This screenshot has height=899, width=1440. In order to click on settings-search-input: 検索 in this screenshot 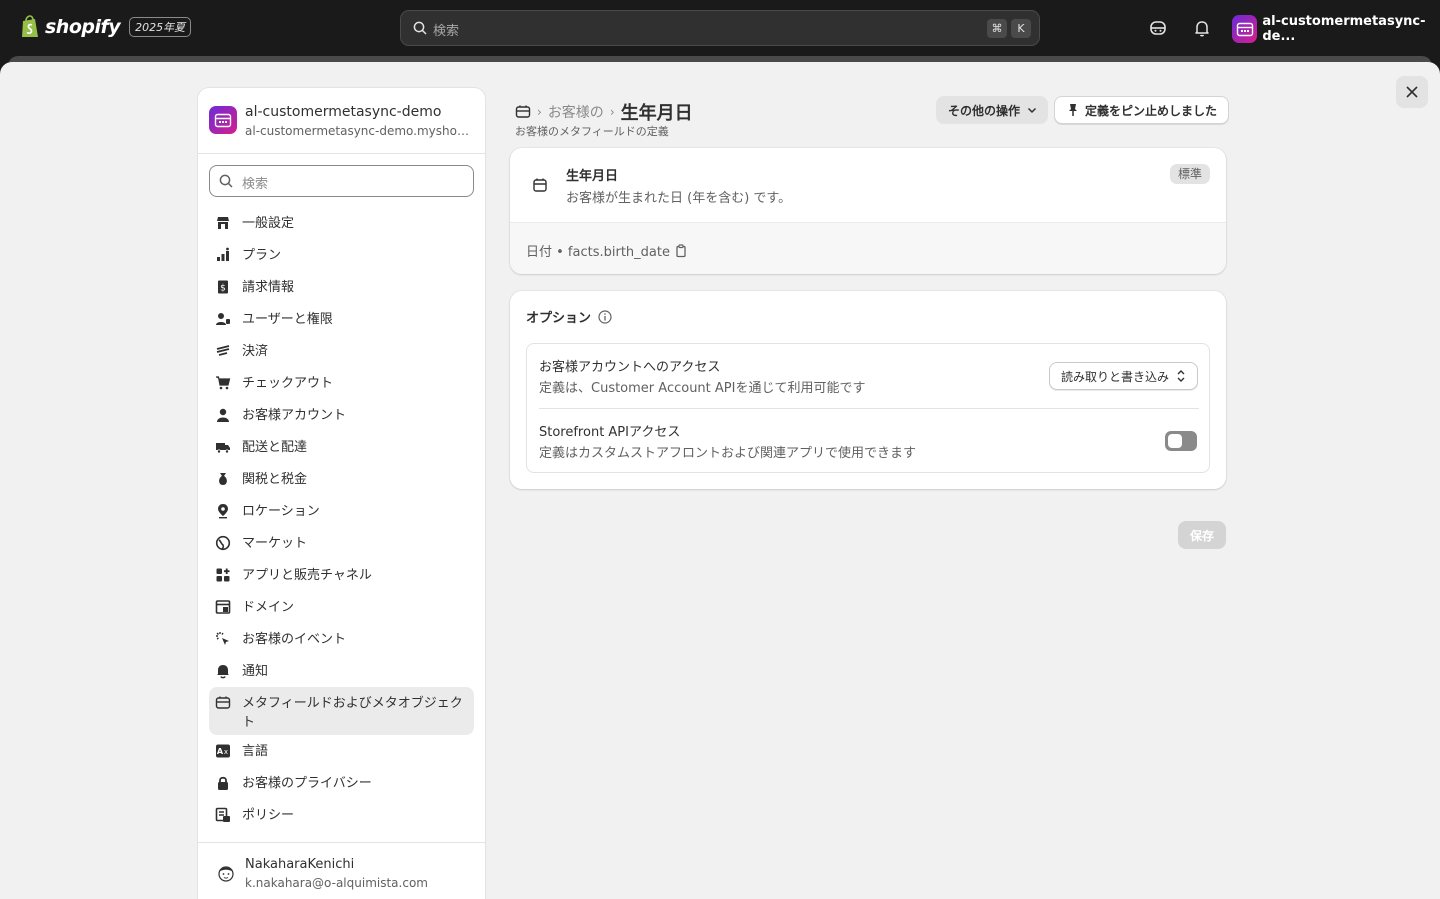, I will do `click(341, 181)`.